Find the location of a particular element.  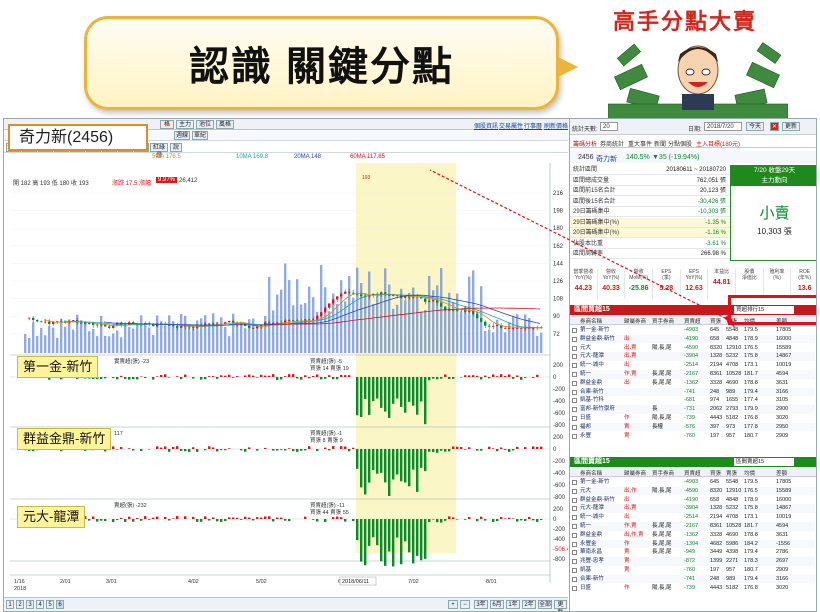

tab-style: 風格 is located at coordinates (225, 124).